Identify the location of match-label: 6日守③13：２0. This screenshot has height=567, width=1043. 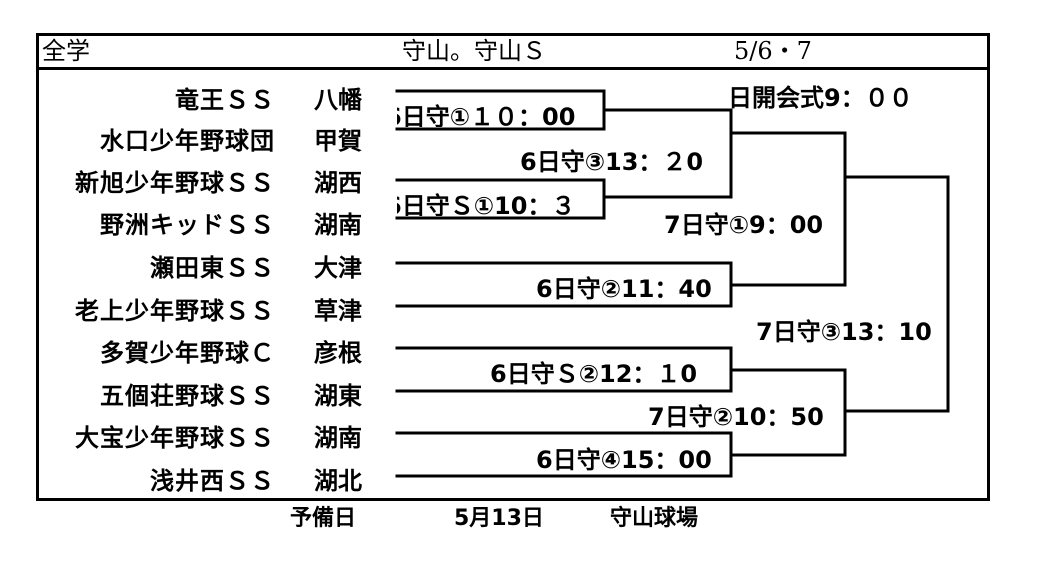
(612, 162).